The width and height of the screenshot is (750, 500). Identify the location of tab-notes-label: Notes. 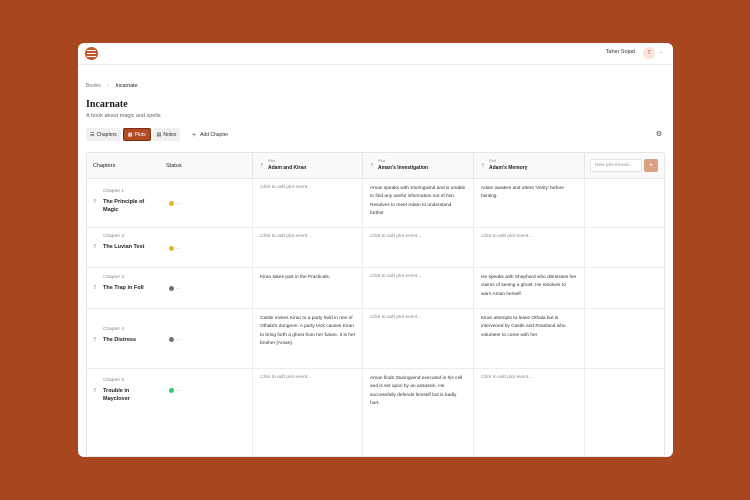
(170, 134).